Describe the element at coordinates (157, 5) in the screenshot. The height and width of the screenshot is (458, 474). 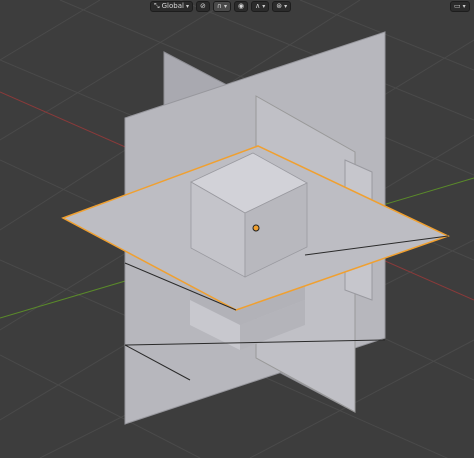
I see `orientation-axis-icon: ⤡` at that location.